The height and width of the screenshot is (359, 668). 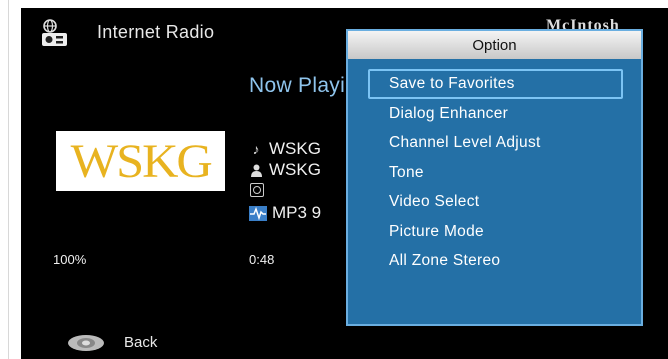 I want to click on format-row: MP3 9, so click(x=285, y=213).